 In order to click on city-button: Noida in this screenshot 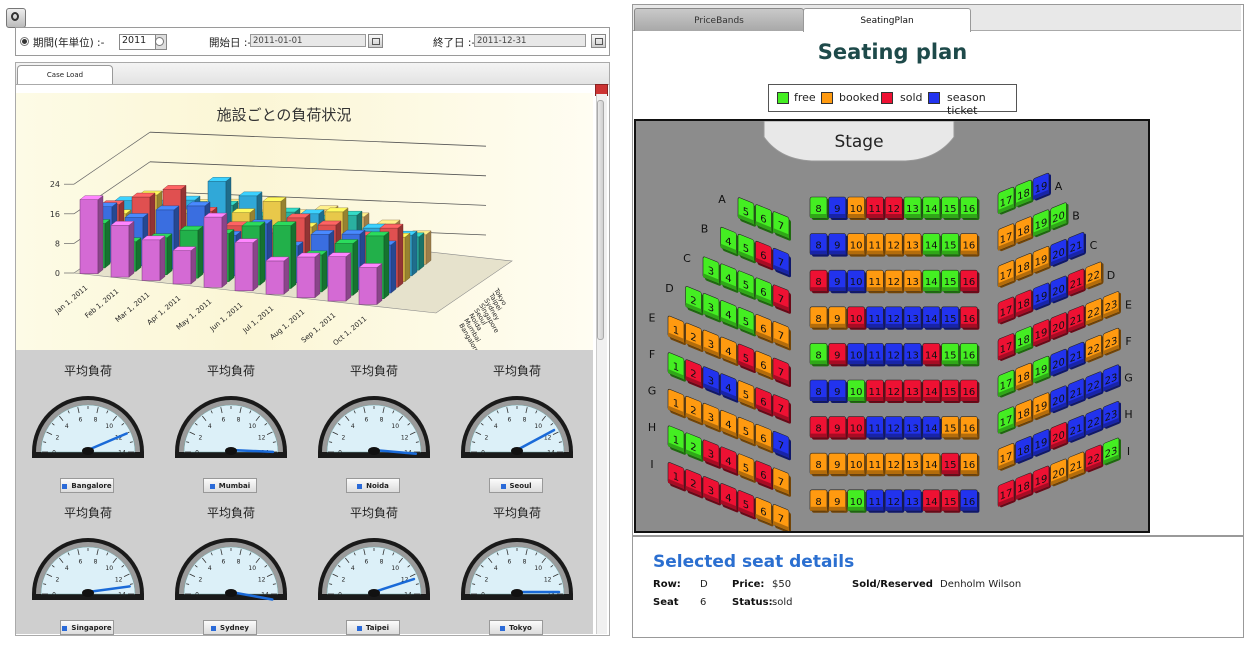, I will do `click(373, 485)`.